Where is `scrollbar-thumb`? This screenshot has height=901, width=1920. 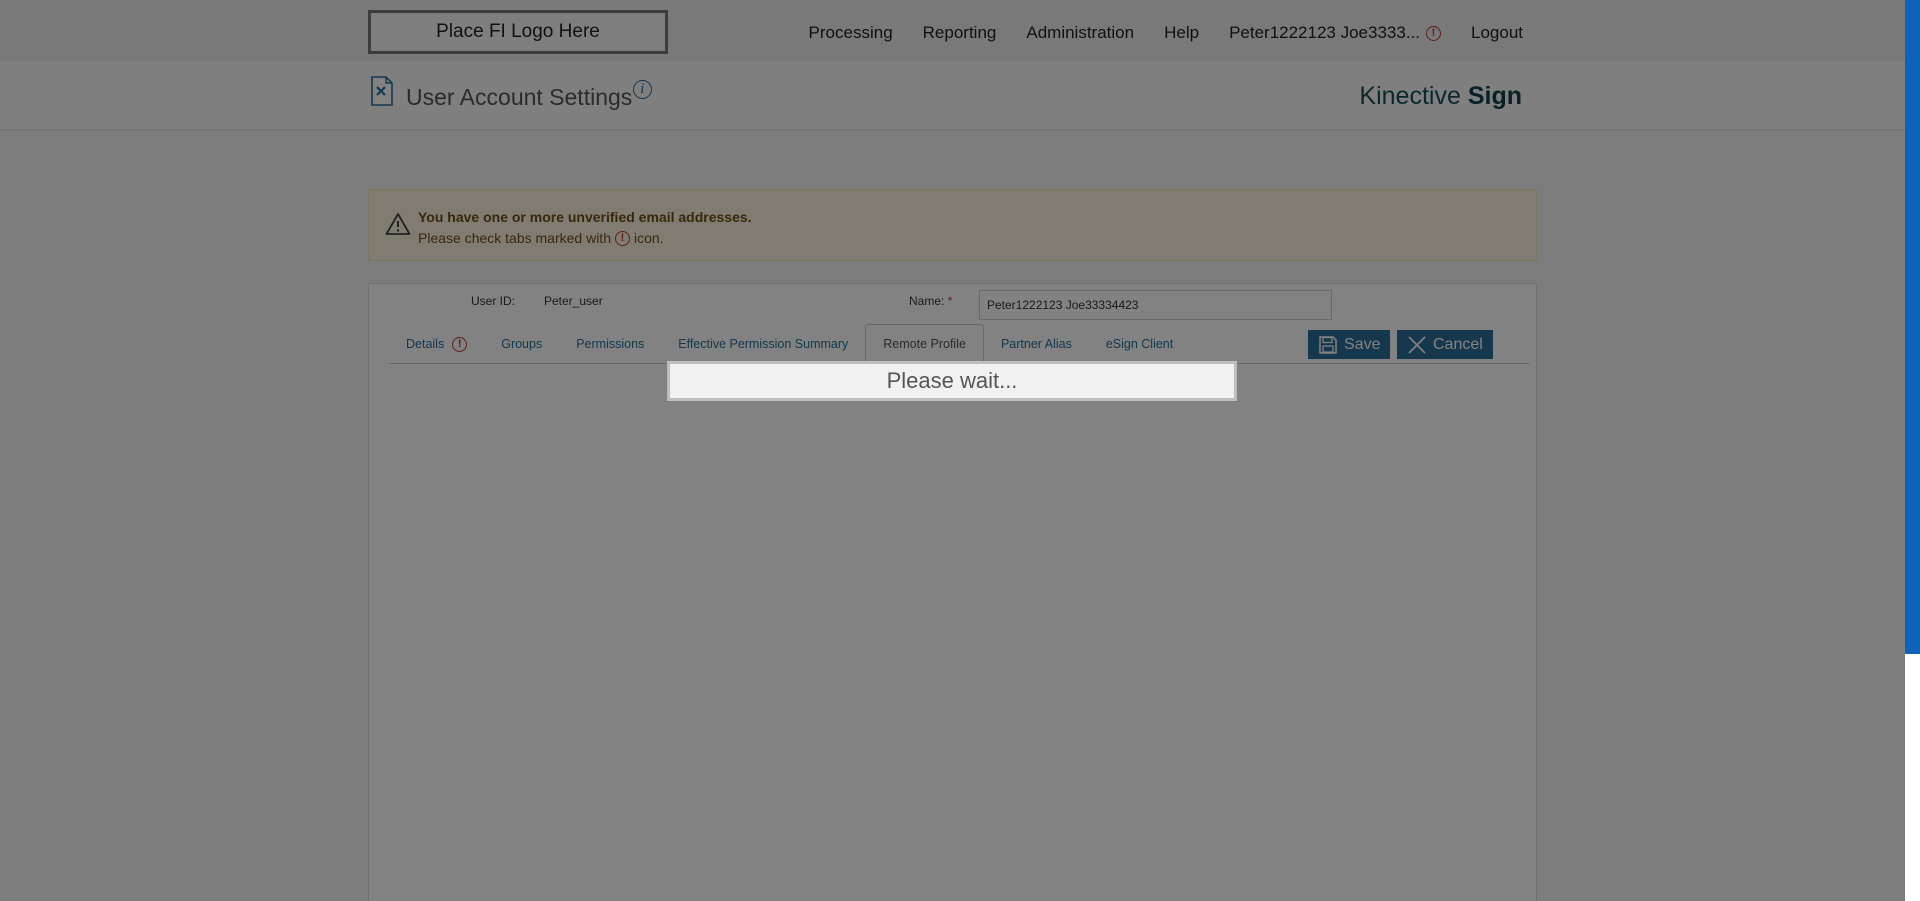
scrollbar-thumb is located at coordinates (1912, 327).